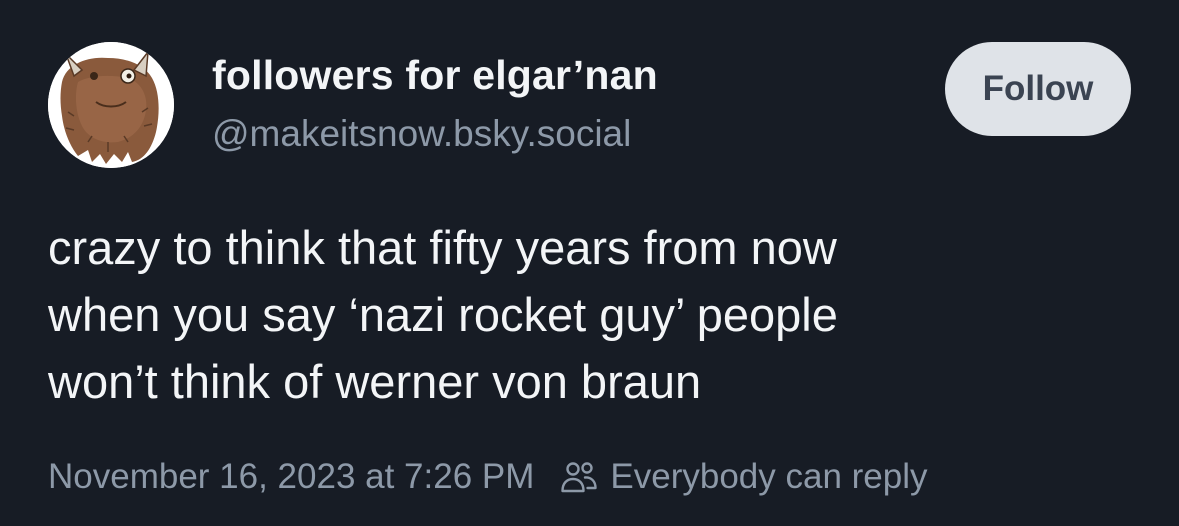 The height and width of the screenshot is (526, 1179). Describe the element at coordinates (375, 381) in the screenshot. I see `post-text-line: won’t think of werner von braun` at that location.